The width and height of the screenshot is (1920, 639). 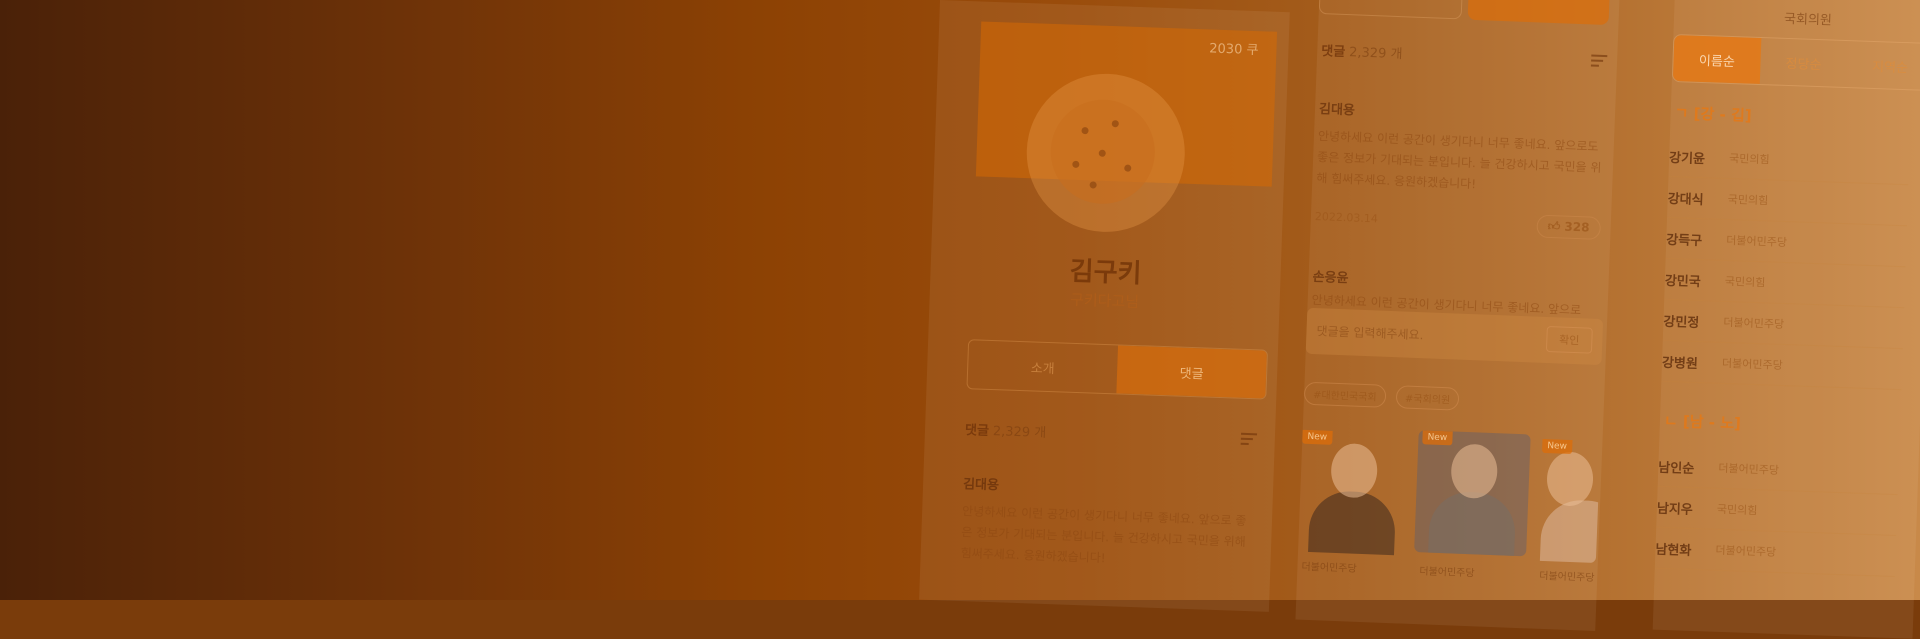 What do you see at coordinates (1713, 114) in the screenshot?
I see `group-heading: ㄱ [강 - 깁]` at bounding box center [1713, 114].